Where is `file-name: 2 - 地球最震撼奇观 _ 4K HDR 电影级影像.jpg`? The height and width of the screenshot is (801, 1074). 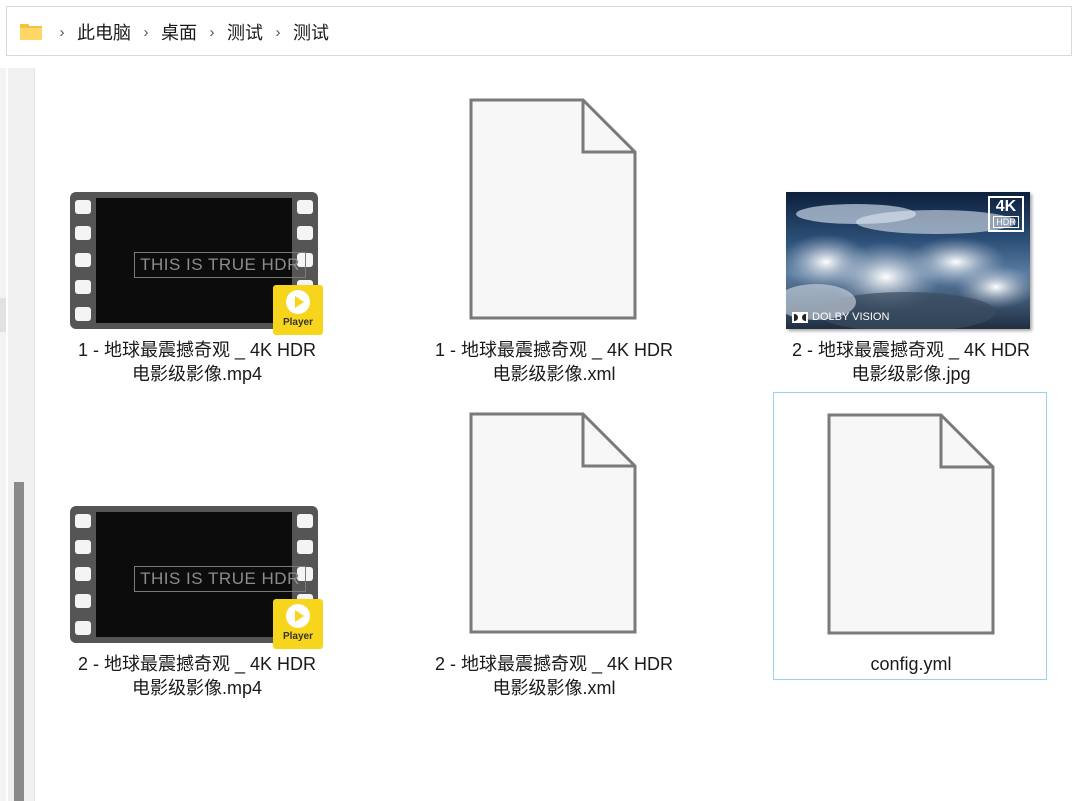 file-name: 2 - 地球最震撼奇观 _ 4K HDR 电影级影像.jpg is located at coordinates (911, 362).